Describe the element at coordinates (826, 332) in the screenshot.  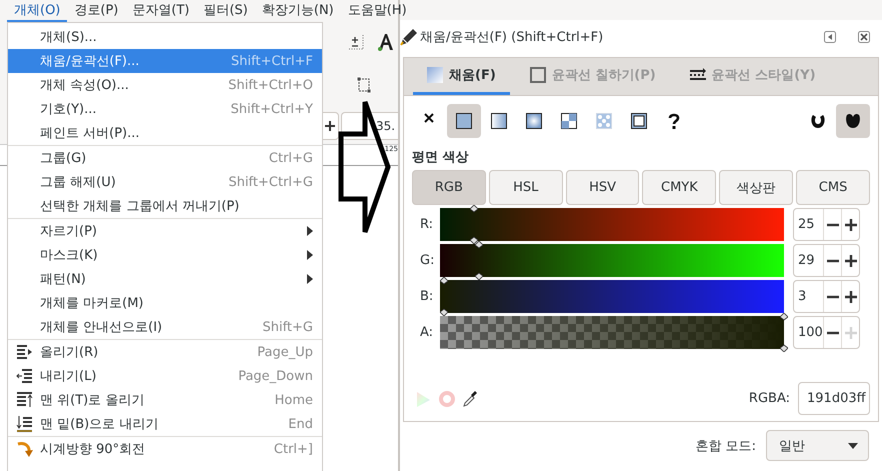
I see `spin-field: 100` at that location.